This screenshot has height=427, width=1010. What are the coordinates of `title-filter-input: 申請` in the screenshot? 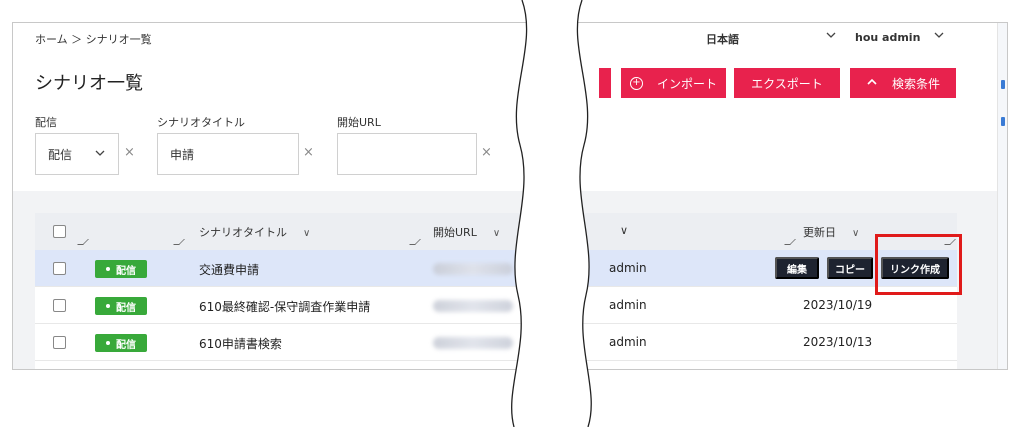 It's located at (228, 154).